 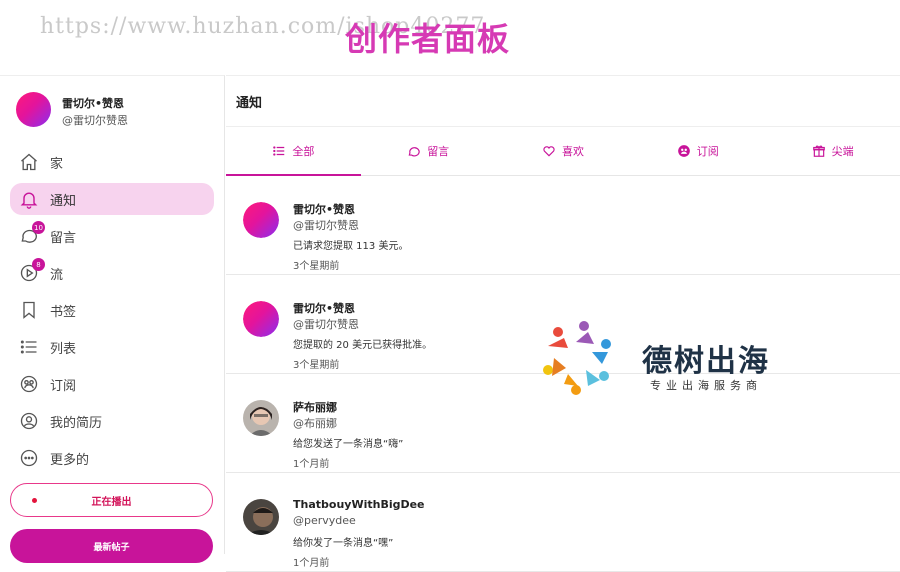 I want to click on more-icon, so click(x=29, y=458).